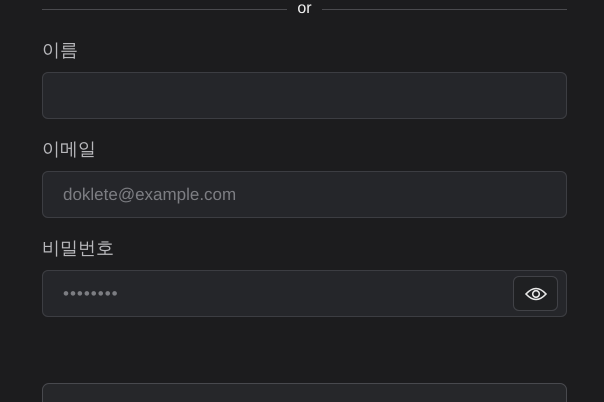 This screenshot has width=604, height=402. I want to click on field-label: 이름, so click(60, 51).